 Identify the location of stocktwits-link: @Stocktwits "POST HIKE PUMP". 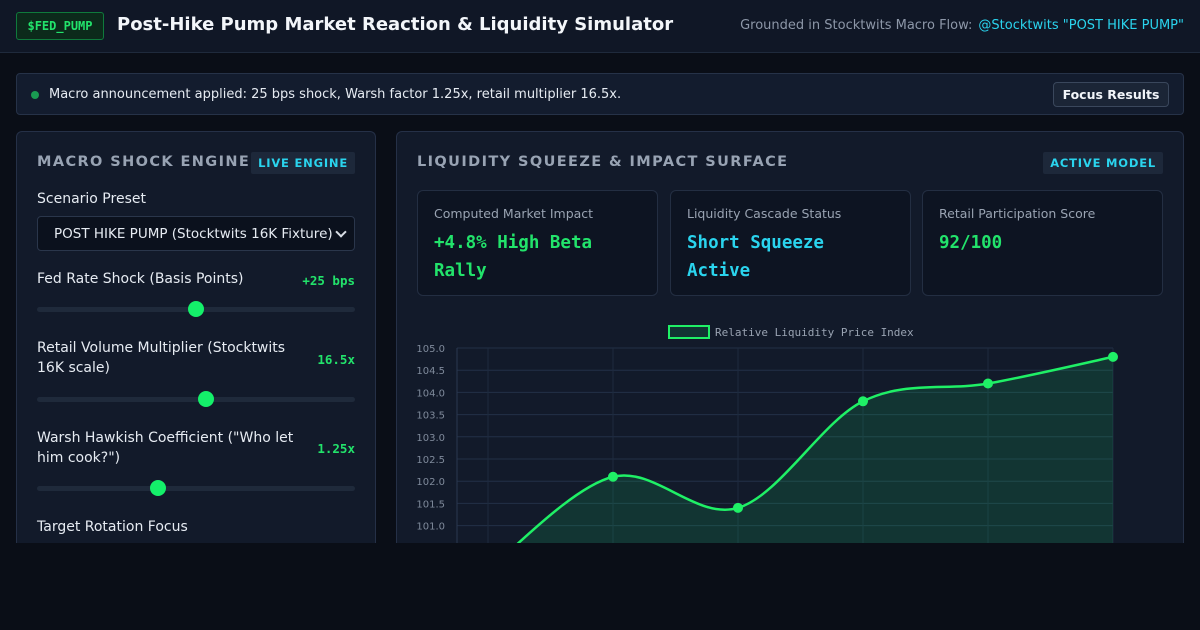
(1081, 25).